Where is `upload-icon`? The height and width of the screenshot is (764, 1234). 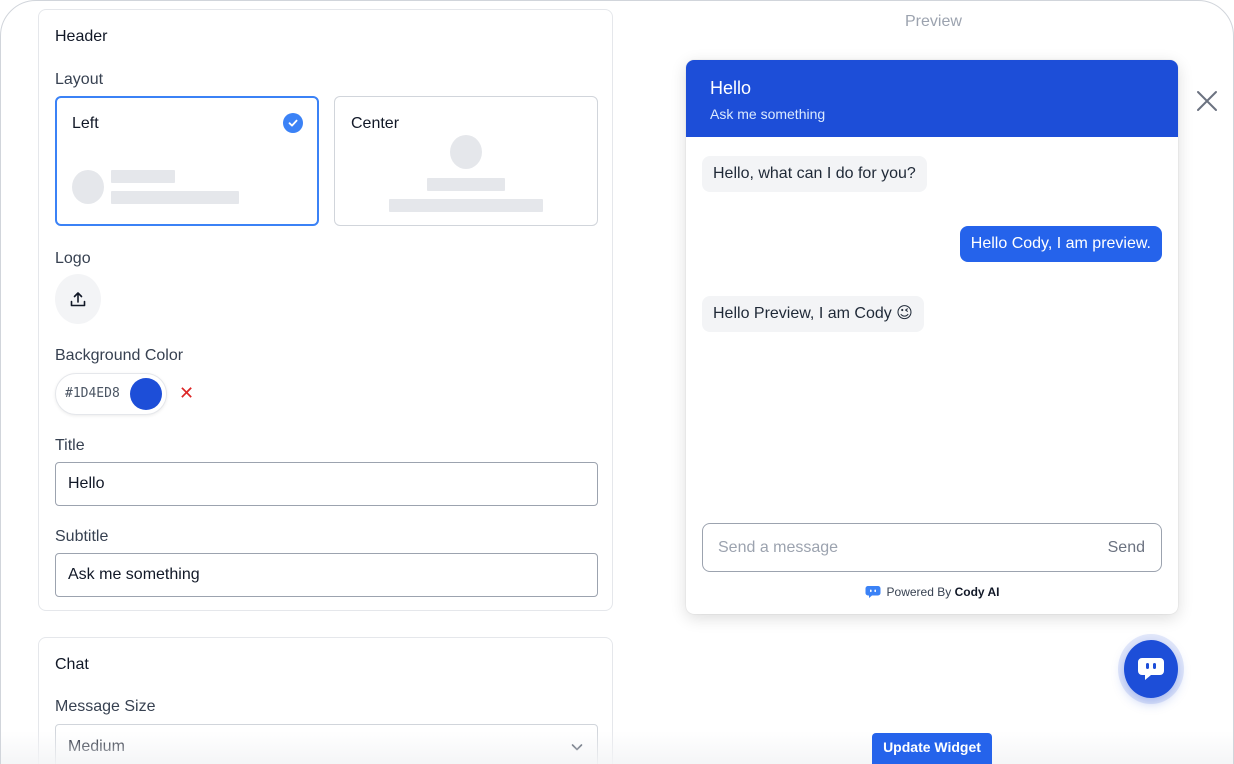 upload-icon is located at coordinates (78, 299).